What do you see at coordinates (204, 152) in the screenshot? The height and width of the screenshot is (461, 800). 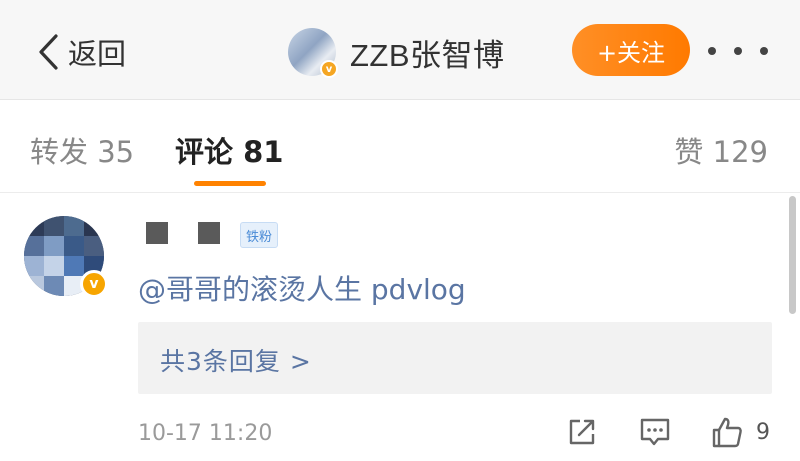 I see `tab-label: 评论` at bounding box center [204, 152].